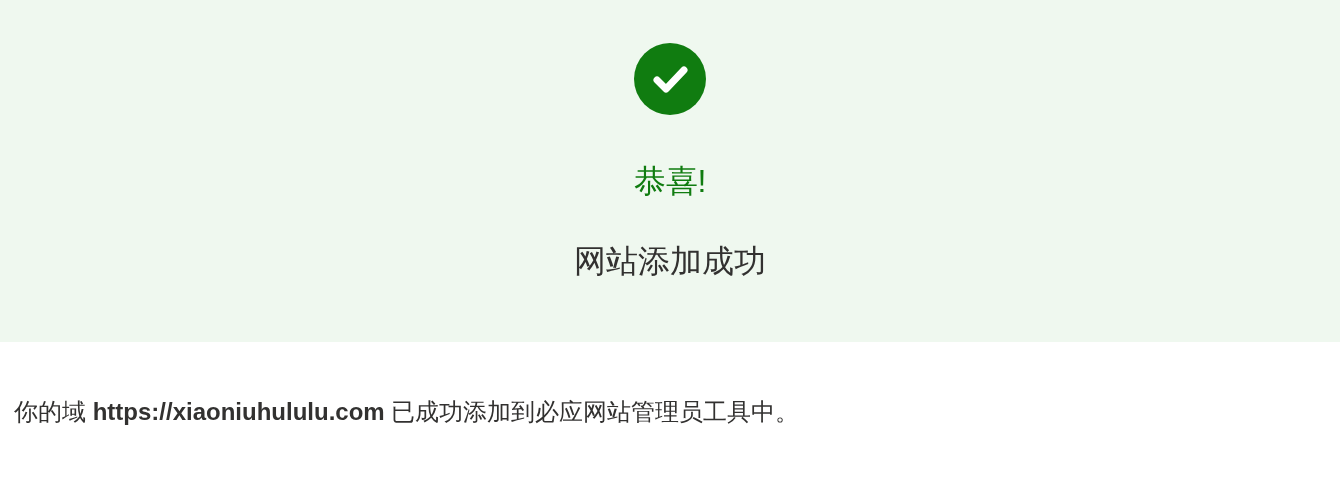 The width and height of the screenshot is (1340, 482). Describe the element at coordinates (670, 181) in the screenshot. I see `success-title: 恭喜!` at that location.